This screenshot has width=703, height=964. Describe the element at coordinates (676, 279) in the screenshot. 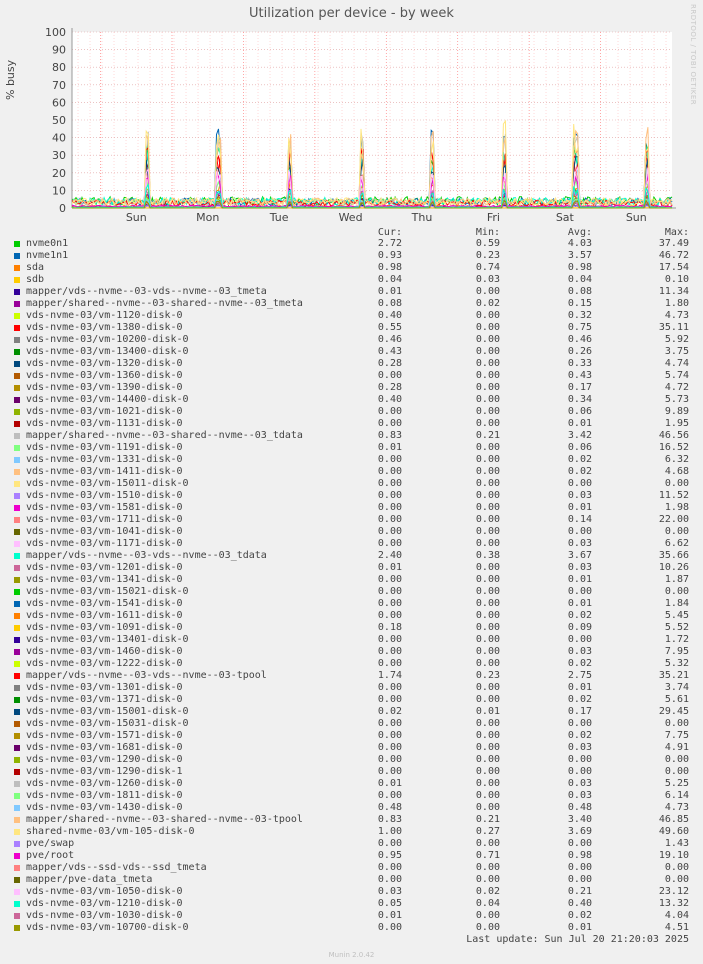

I see `series-max: 0.10` at that location.